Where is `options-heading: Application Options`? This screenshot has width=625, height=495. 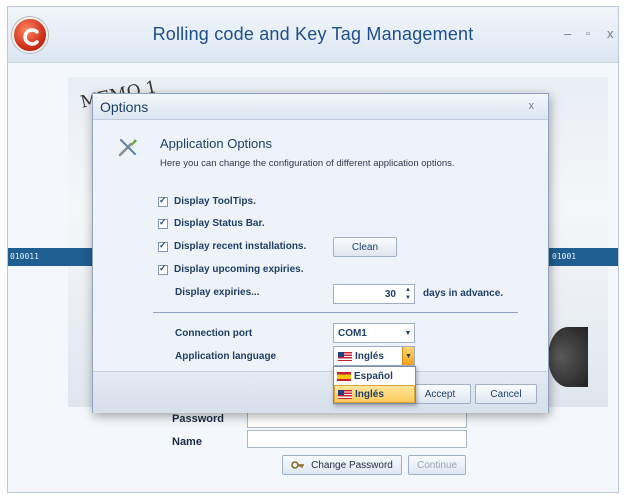 options-heading: Application Options is located at coordinates (216, 143).